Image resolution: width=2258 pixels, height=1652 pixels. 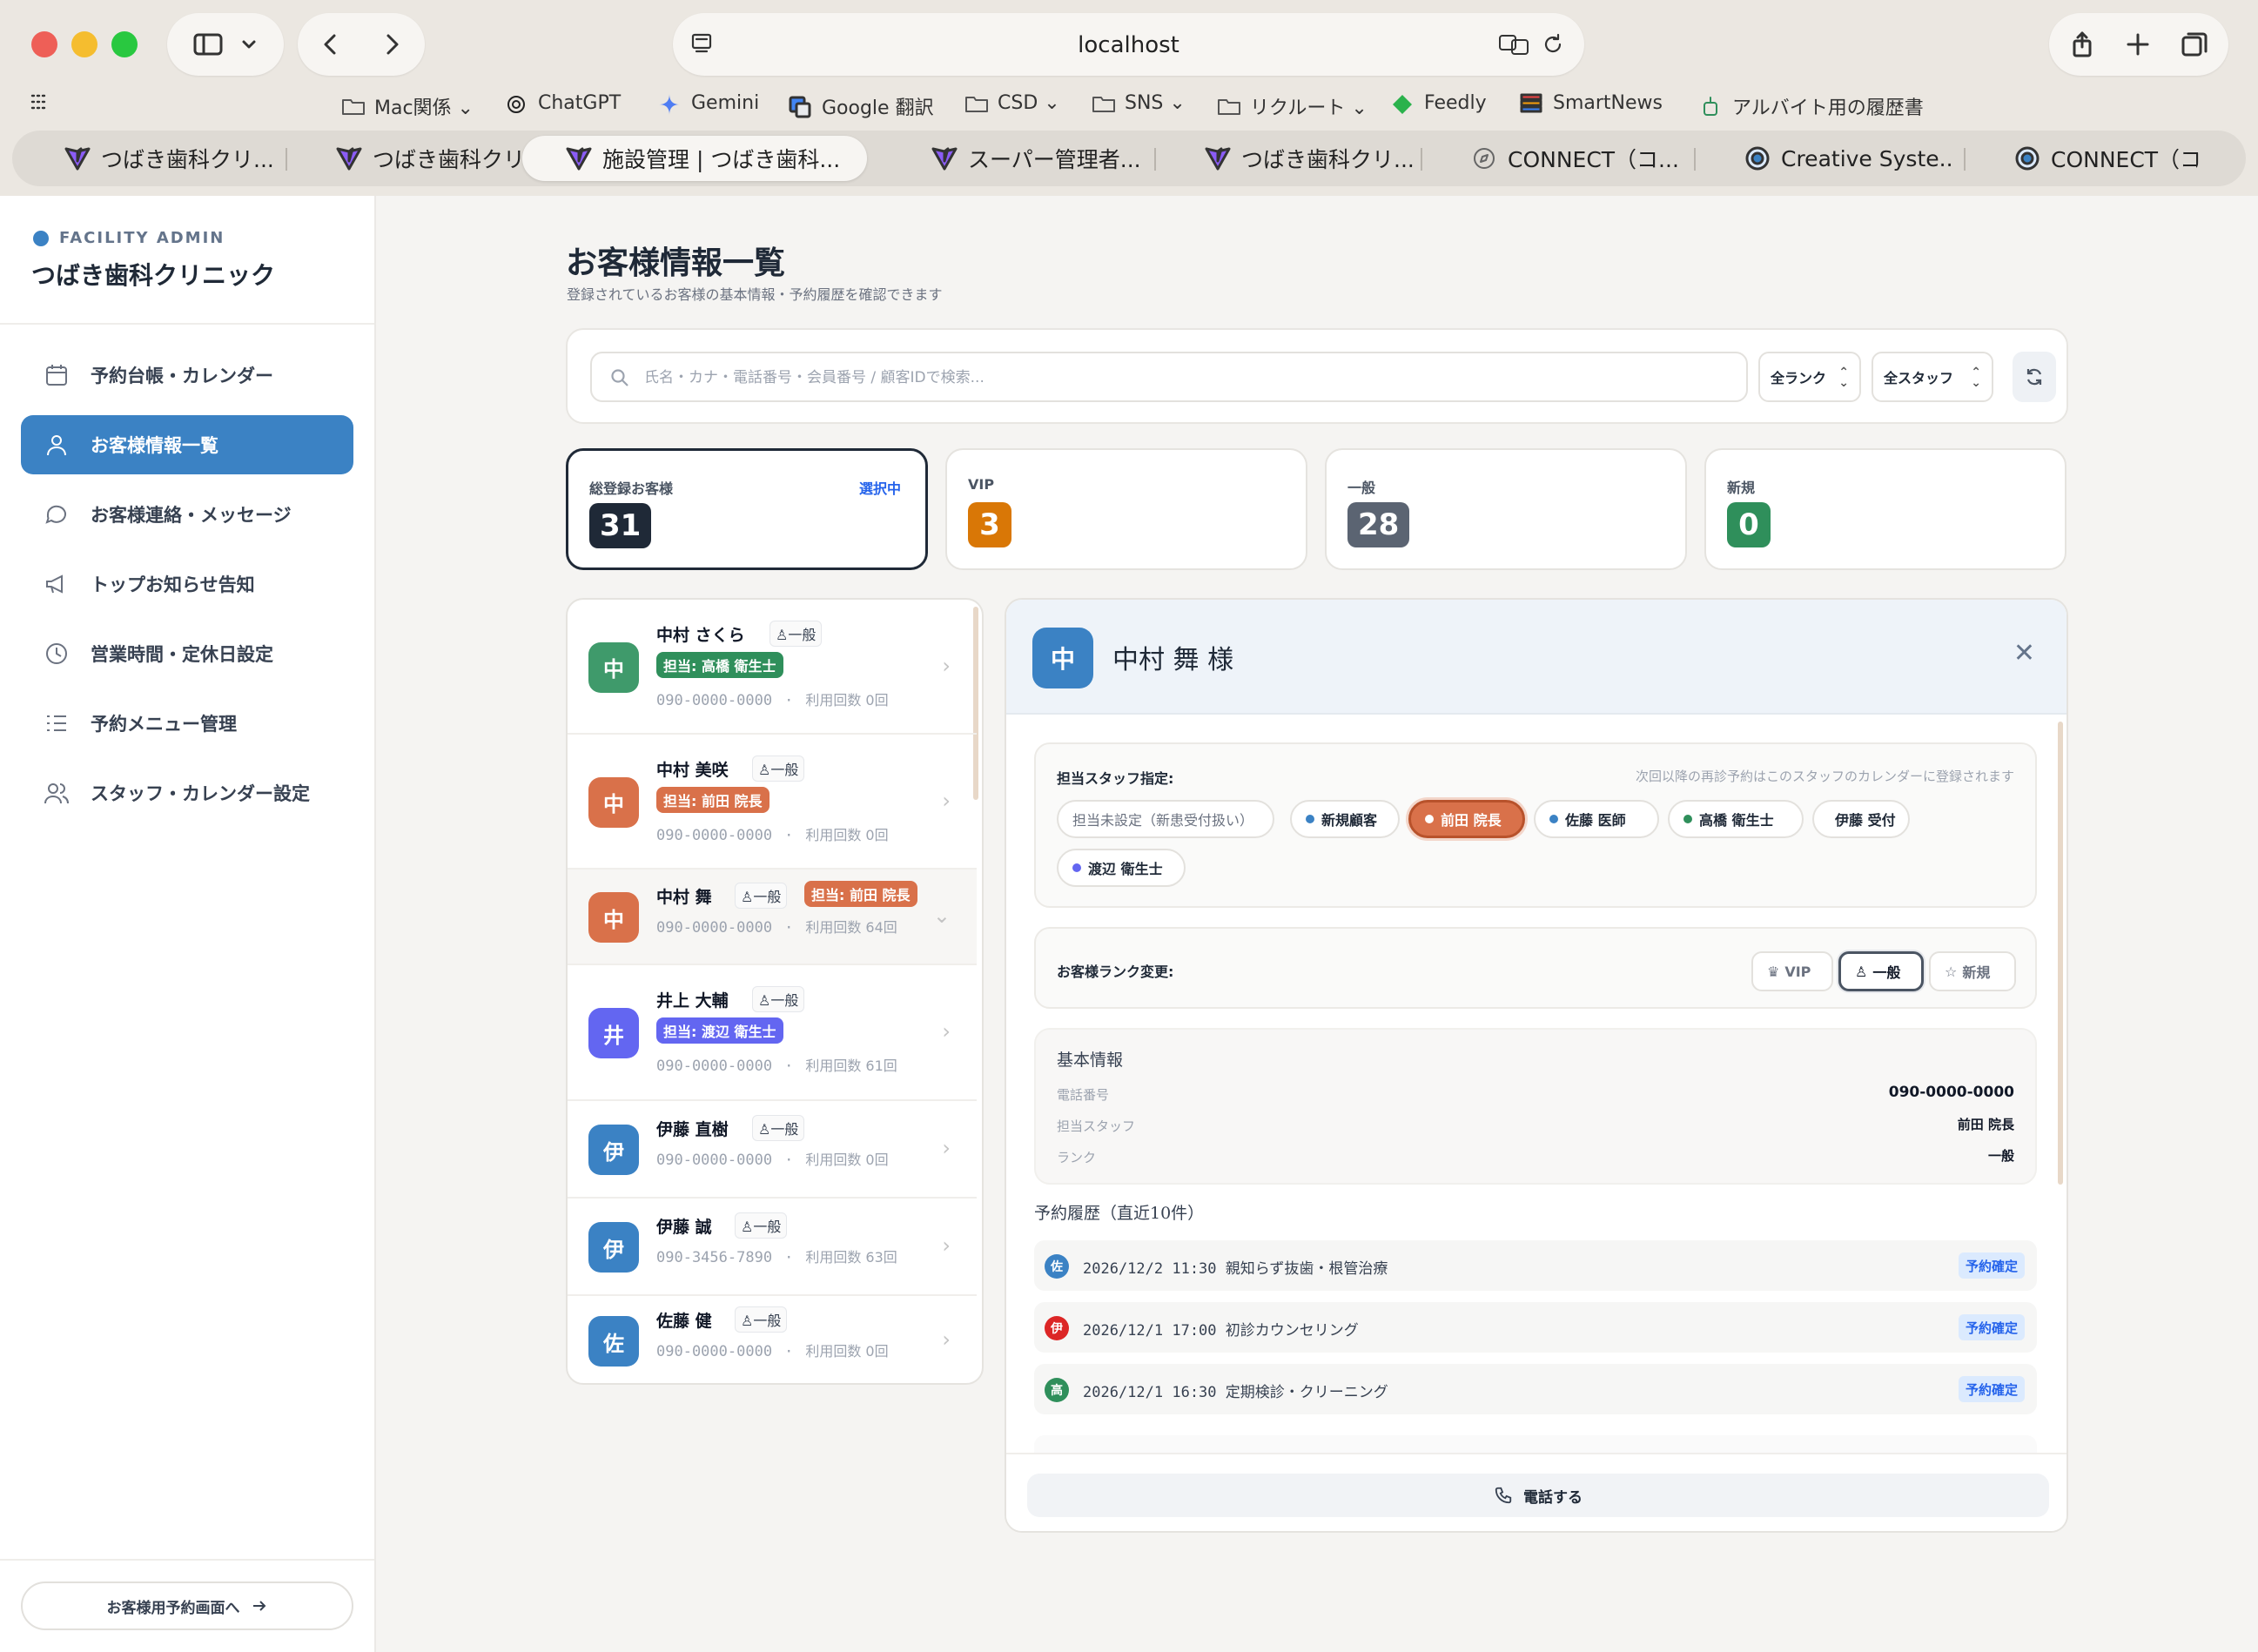 I want to click on reload-icon, so click(x=1553, y=45).